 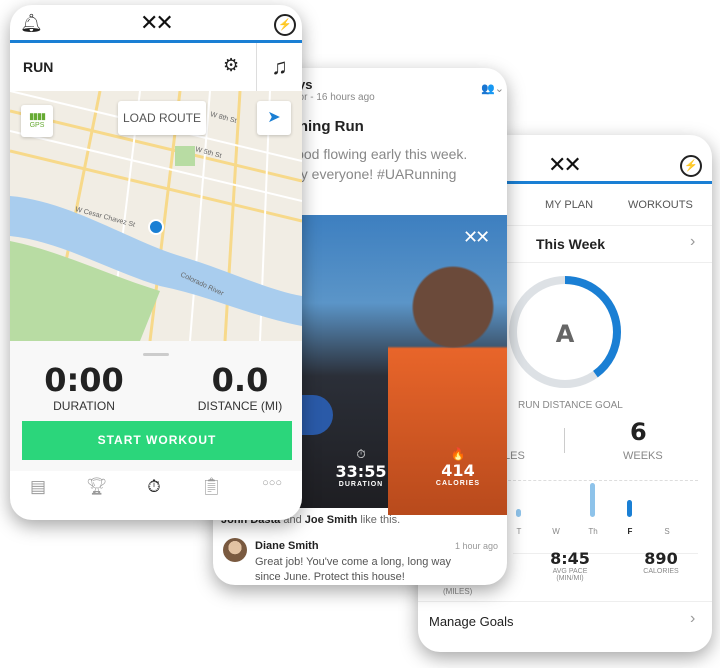 I want to click on comment-time: 1 hour ago, so click(x=477, y=546).